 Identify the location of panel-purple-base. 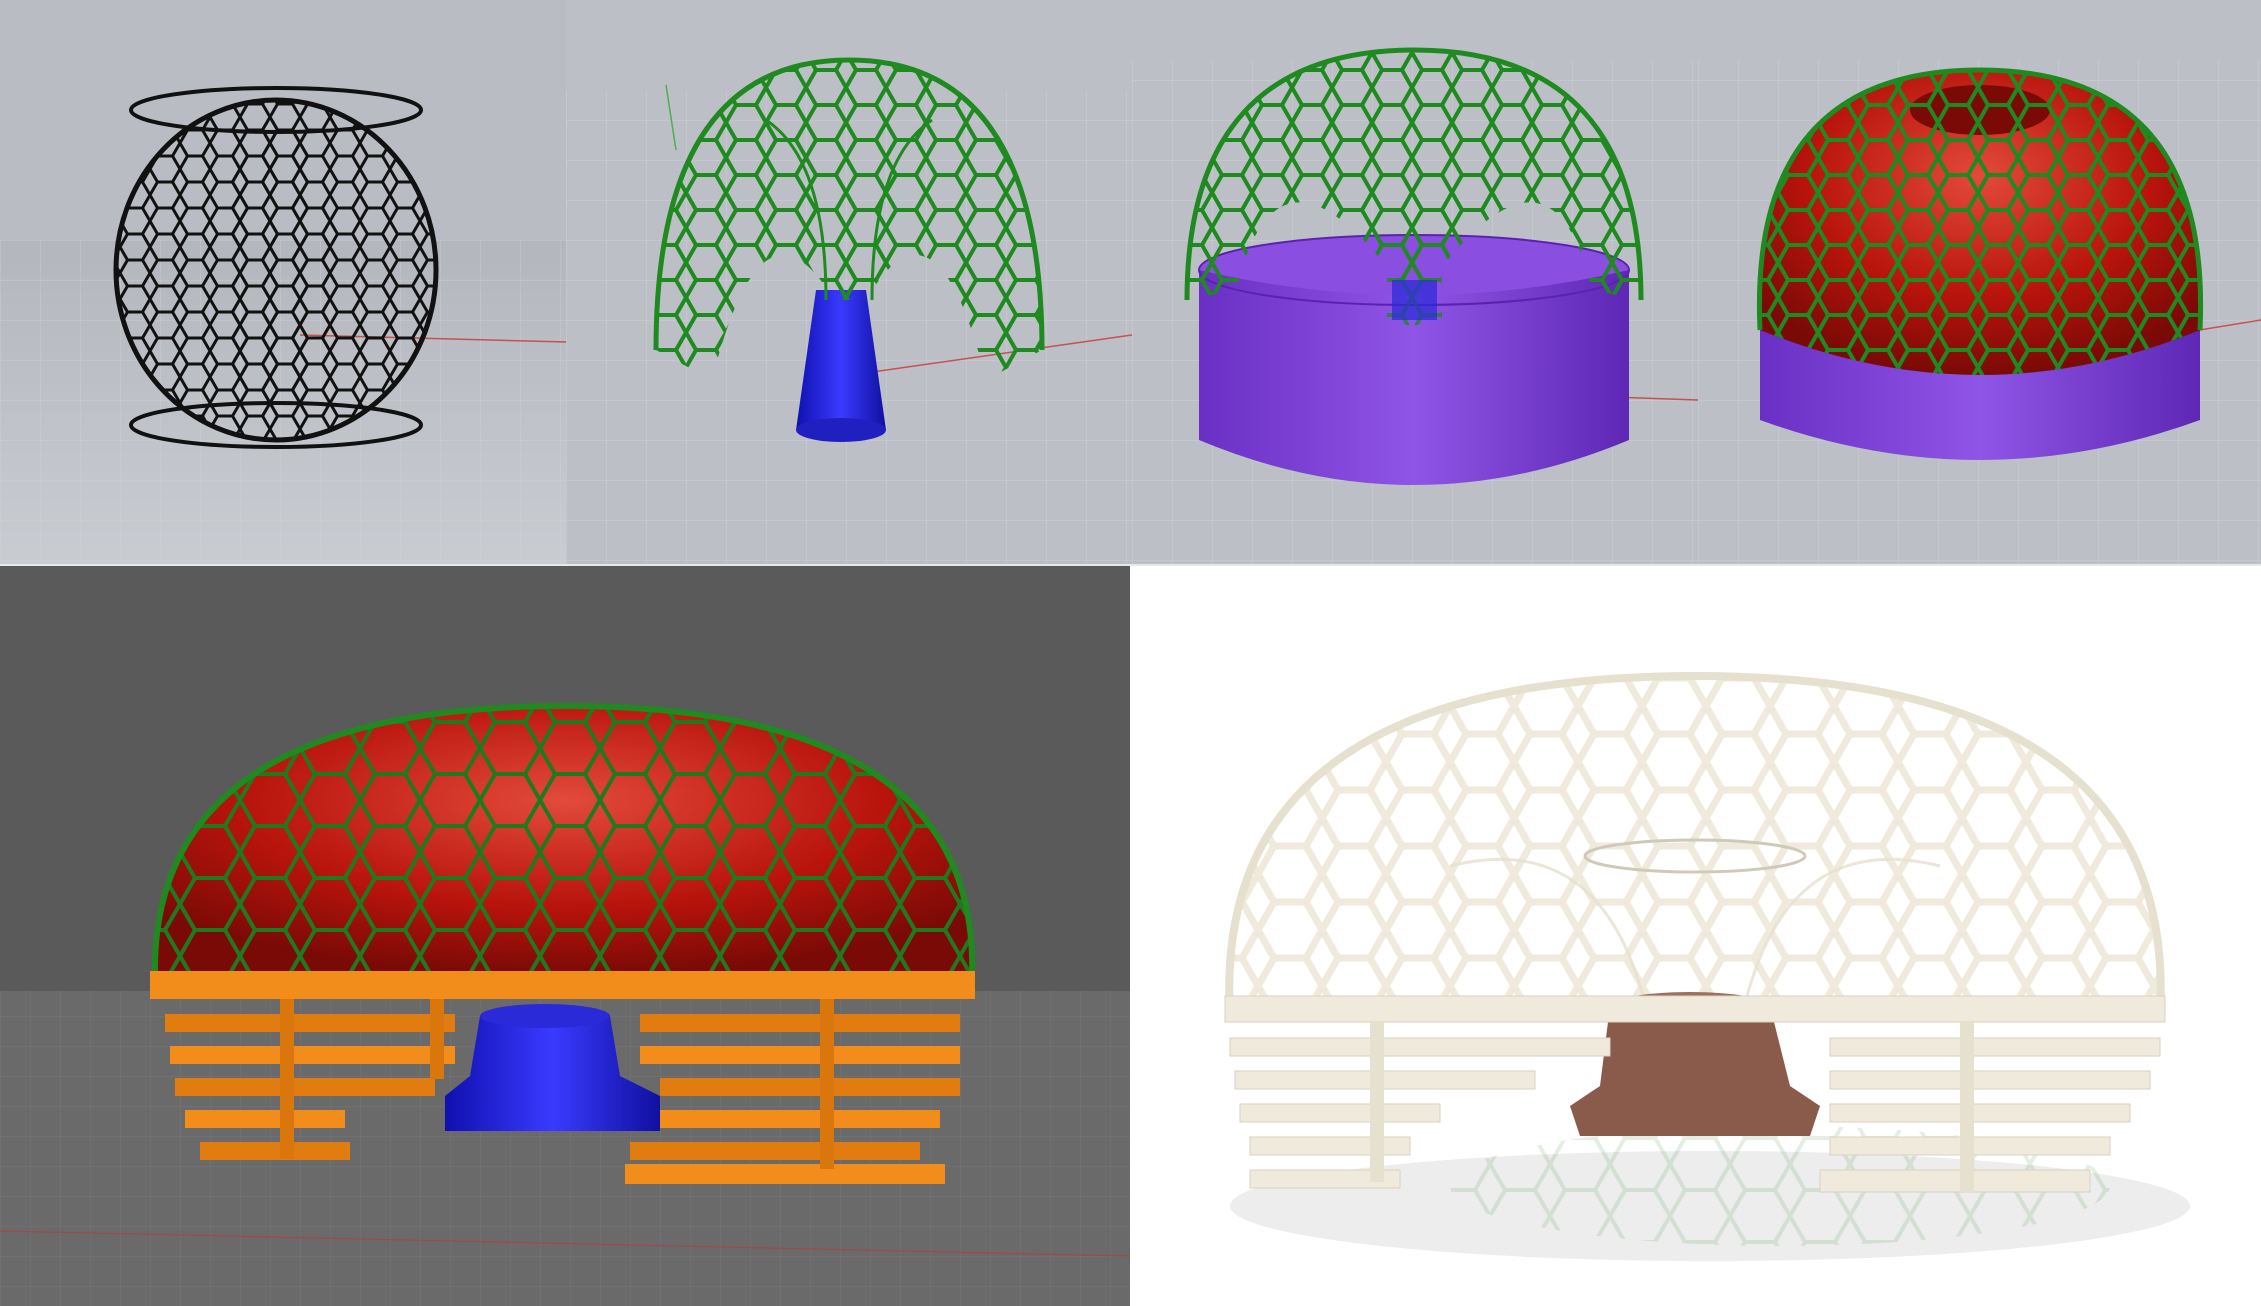
(1415, 283).